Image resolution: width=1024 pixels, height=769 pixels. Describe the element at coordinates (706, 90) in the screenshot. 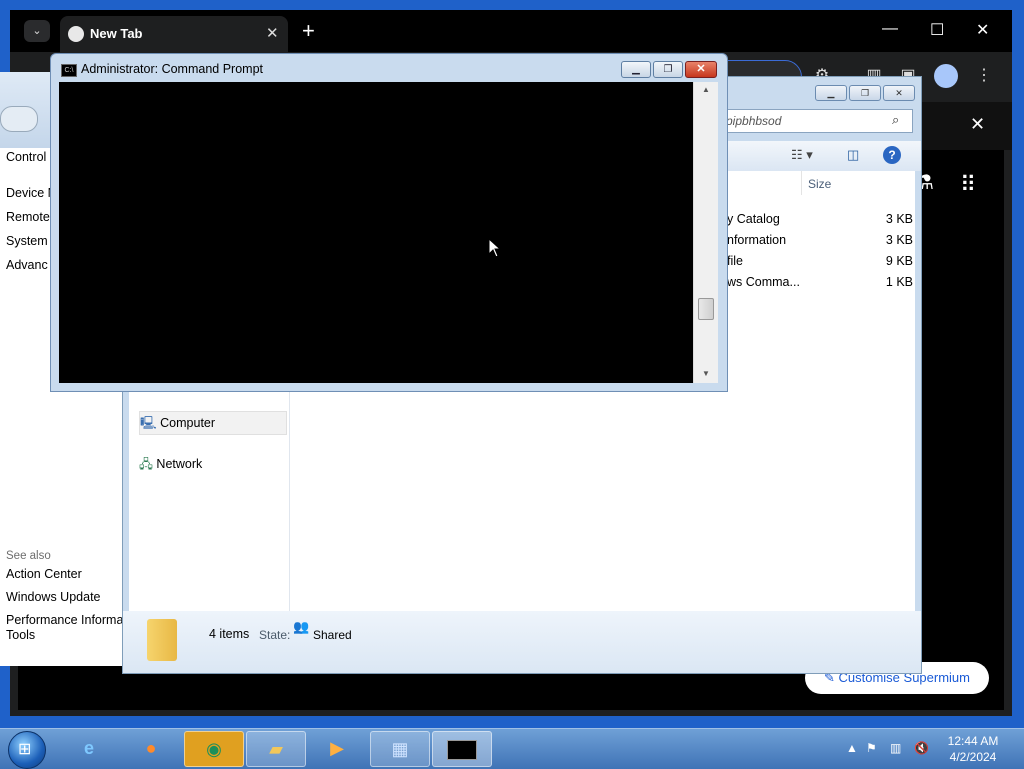

I see `scroll-up-arrow-icon: ▲` at that location.